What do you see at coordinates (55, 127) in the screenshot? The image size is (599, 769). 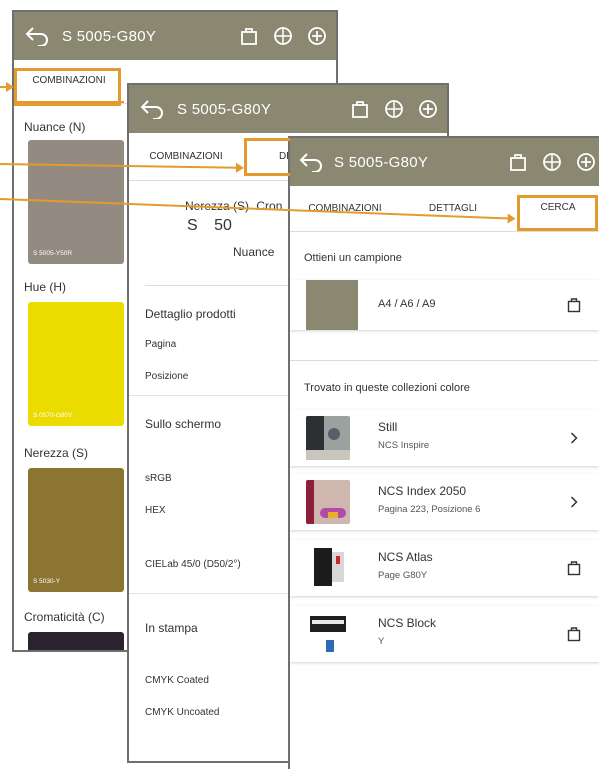 I see `section-label: Nuance (N)` at bounding box center [55, 127].